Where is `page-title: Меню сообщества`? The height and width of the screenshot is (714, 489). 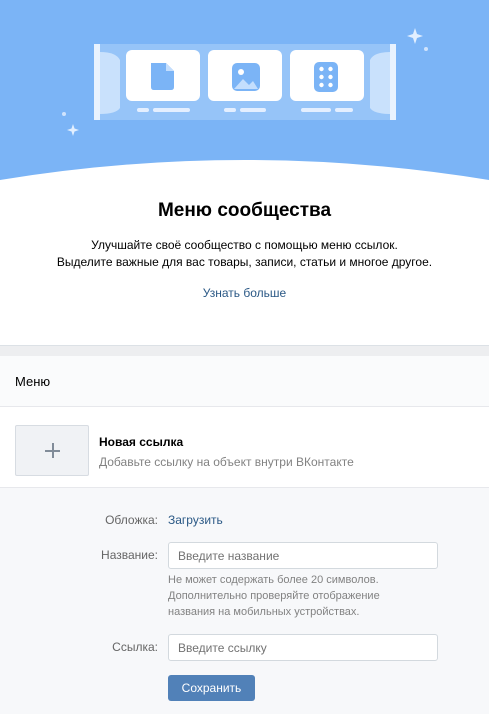 page-title: Меню сообщества is located at coordinates (244, 210).